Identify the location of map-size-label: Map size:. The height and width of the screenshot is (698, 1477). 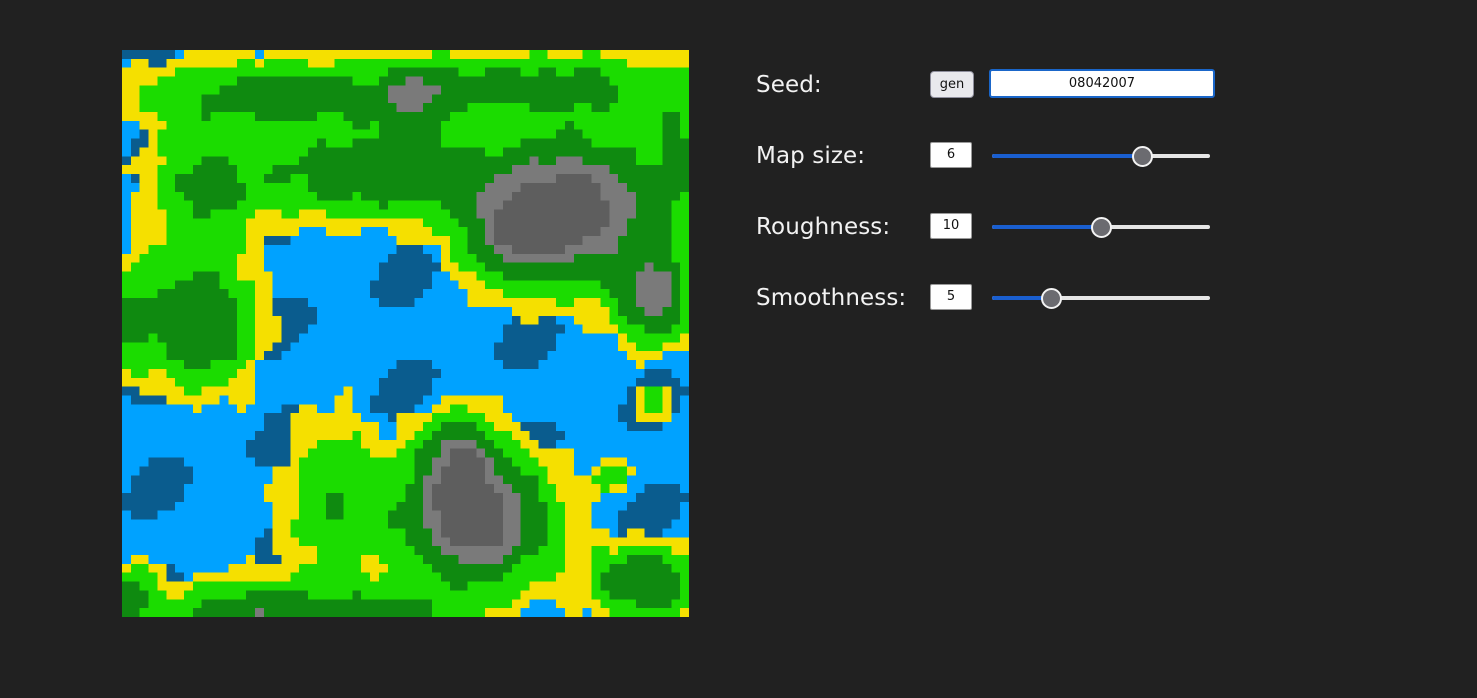
(811, 156).